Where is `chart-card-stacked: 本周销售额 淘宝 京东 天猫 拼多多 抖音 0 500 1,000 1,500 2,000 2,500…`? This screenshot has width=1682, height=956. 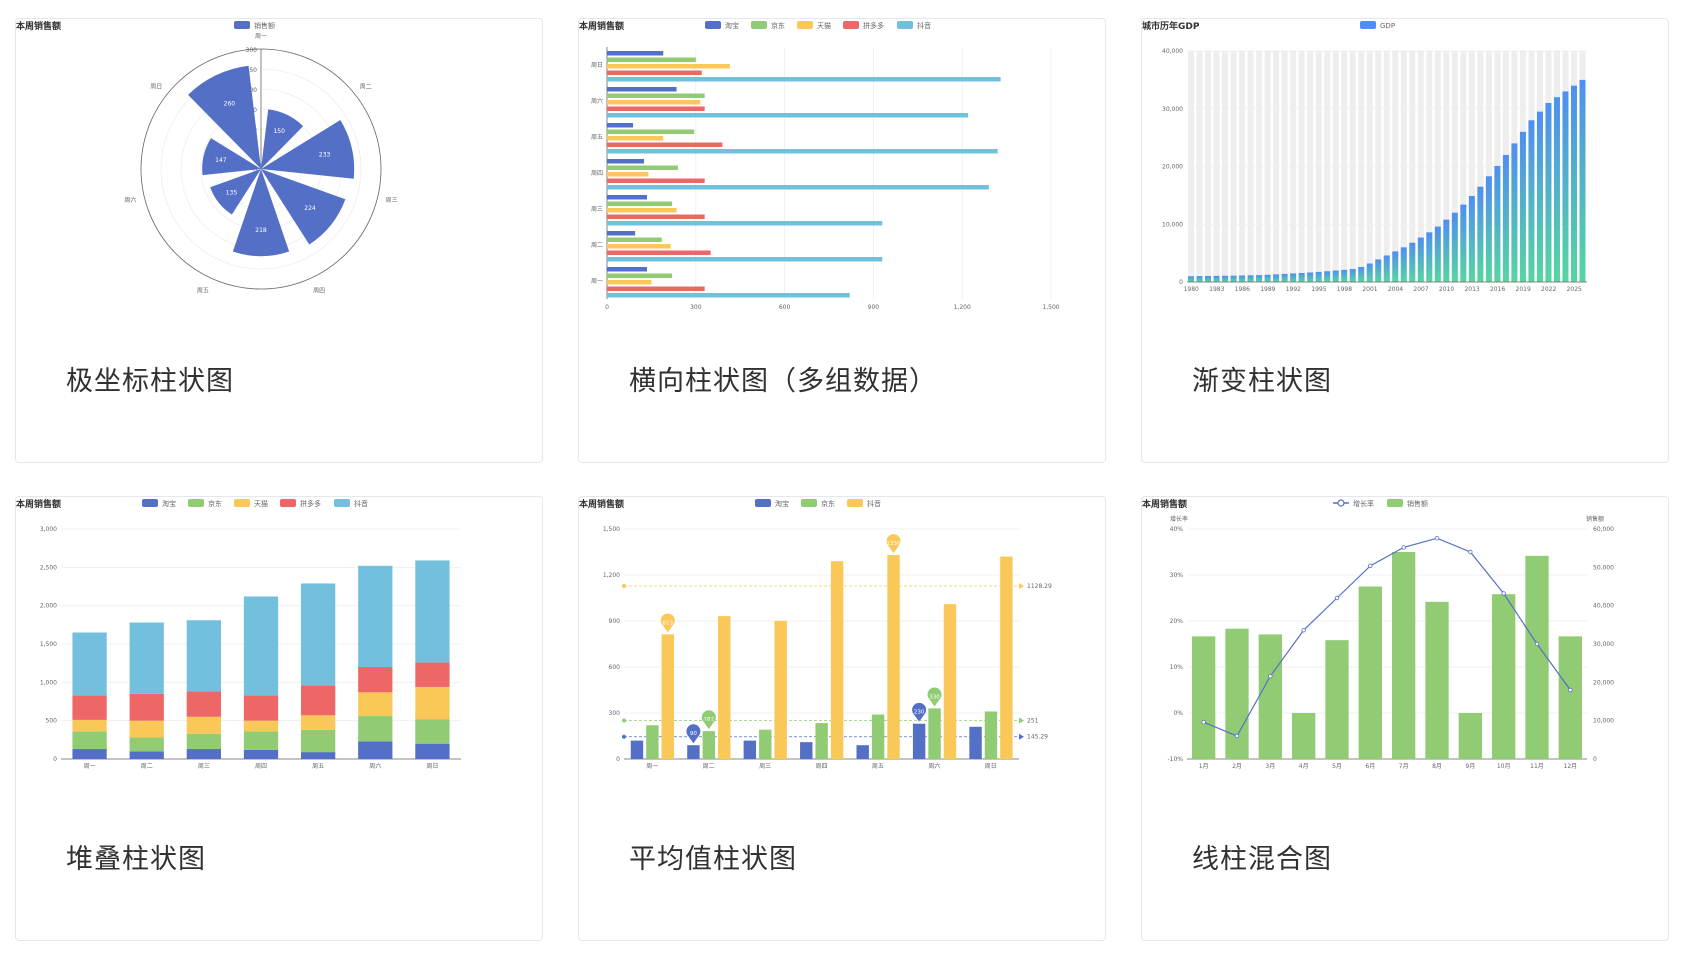 chart-card-stacked: 本周销售额 淘宝 京东 天猫 拼多多 抖音 0 500 1,000 1,500 2,000 2,500… is located at coordinates (279, 718).